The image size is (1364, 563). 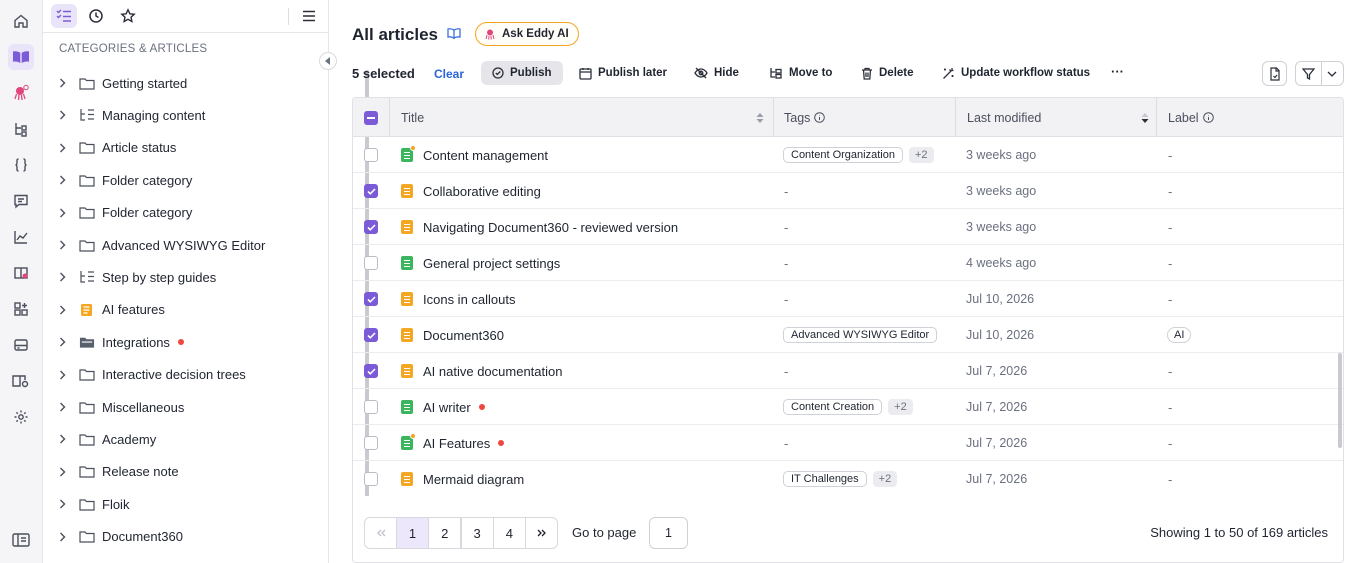 I want to click on article-title: Collaborative editing, so click(x=482, y=191).